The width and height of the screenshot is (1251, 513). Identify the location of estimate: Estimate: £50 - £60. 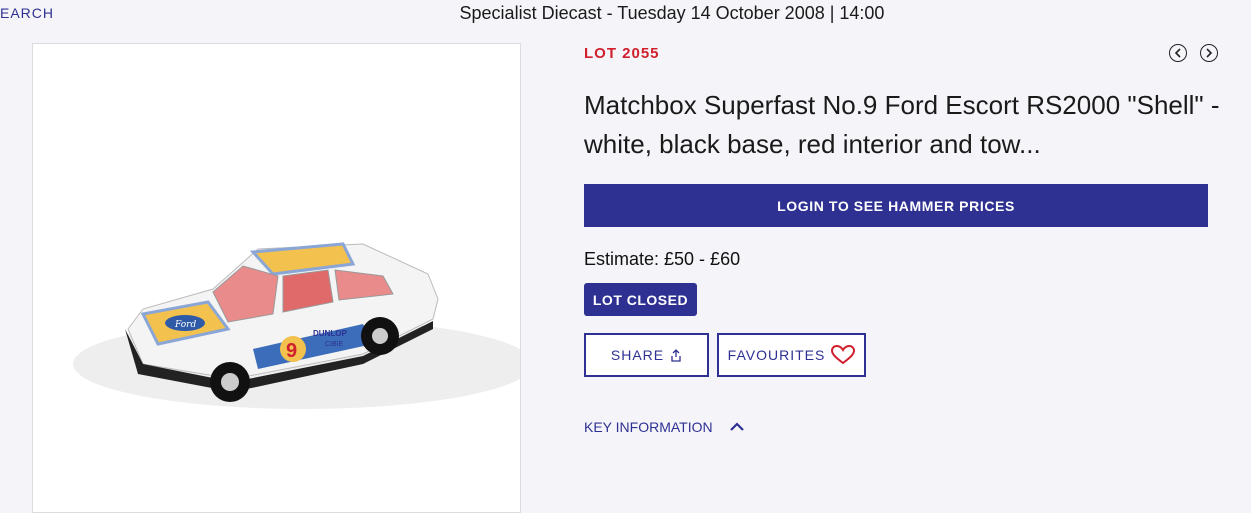
(662, 259).